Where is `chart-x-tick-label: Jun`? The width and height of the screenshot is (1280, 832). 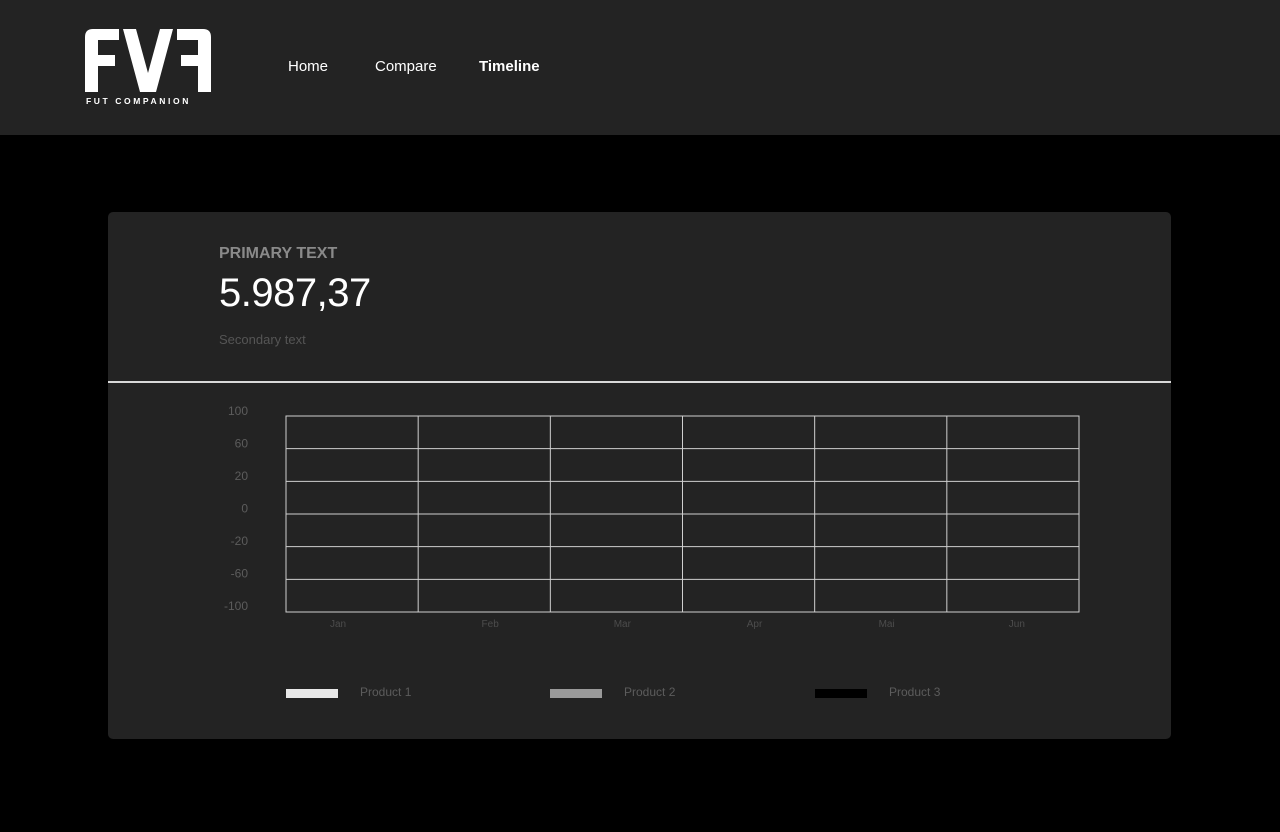
chart-x-tick-label: Jun is located at coordinates (1017, 624).